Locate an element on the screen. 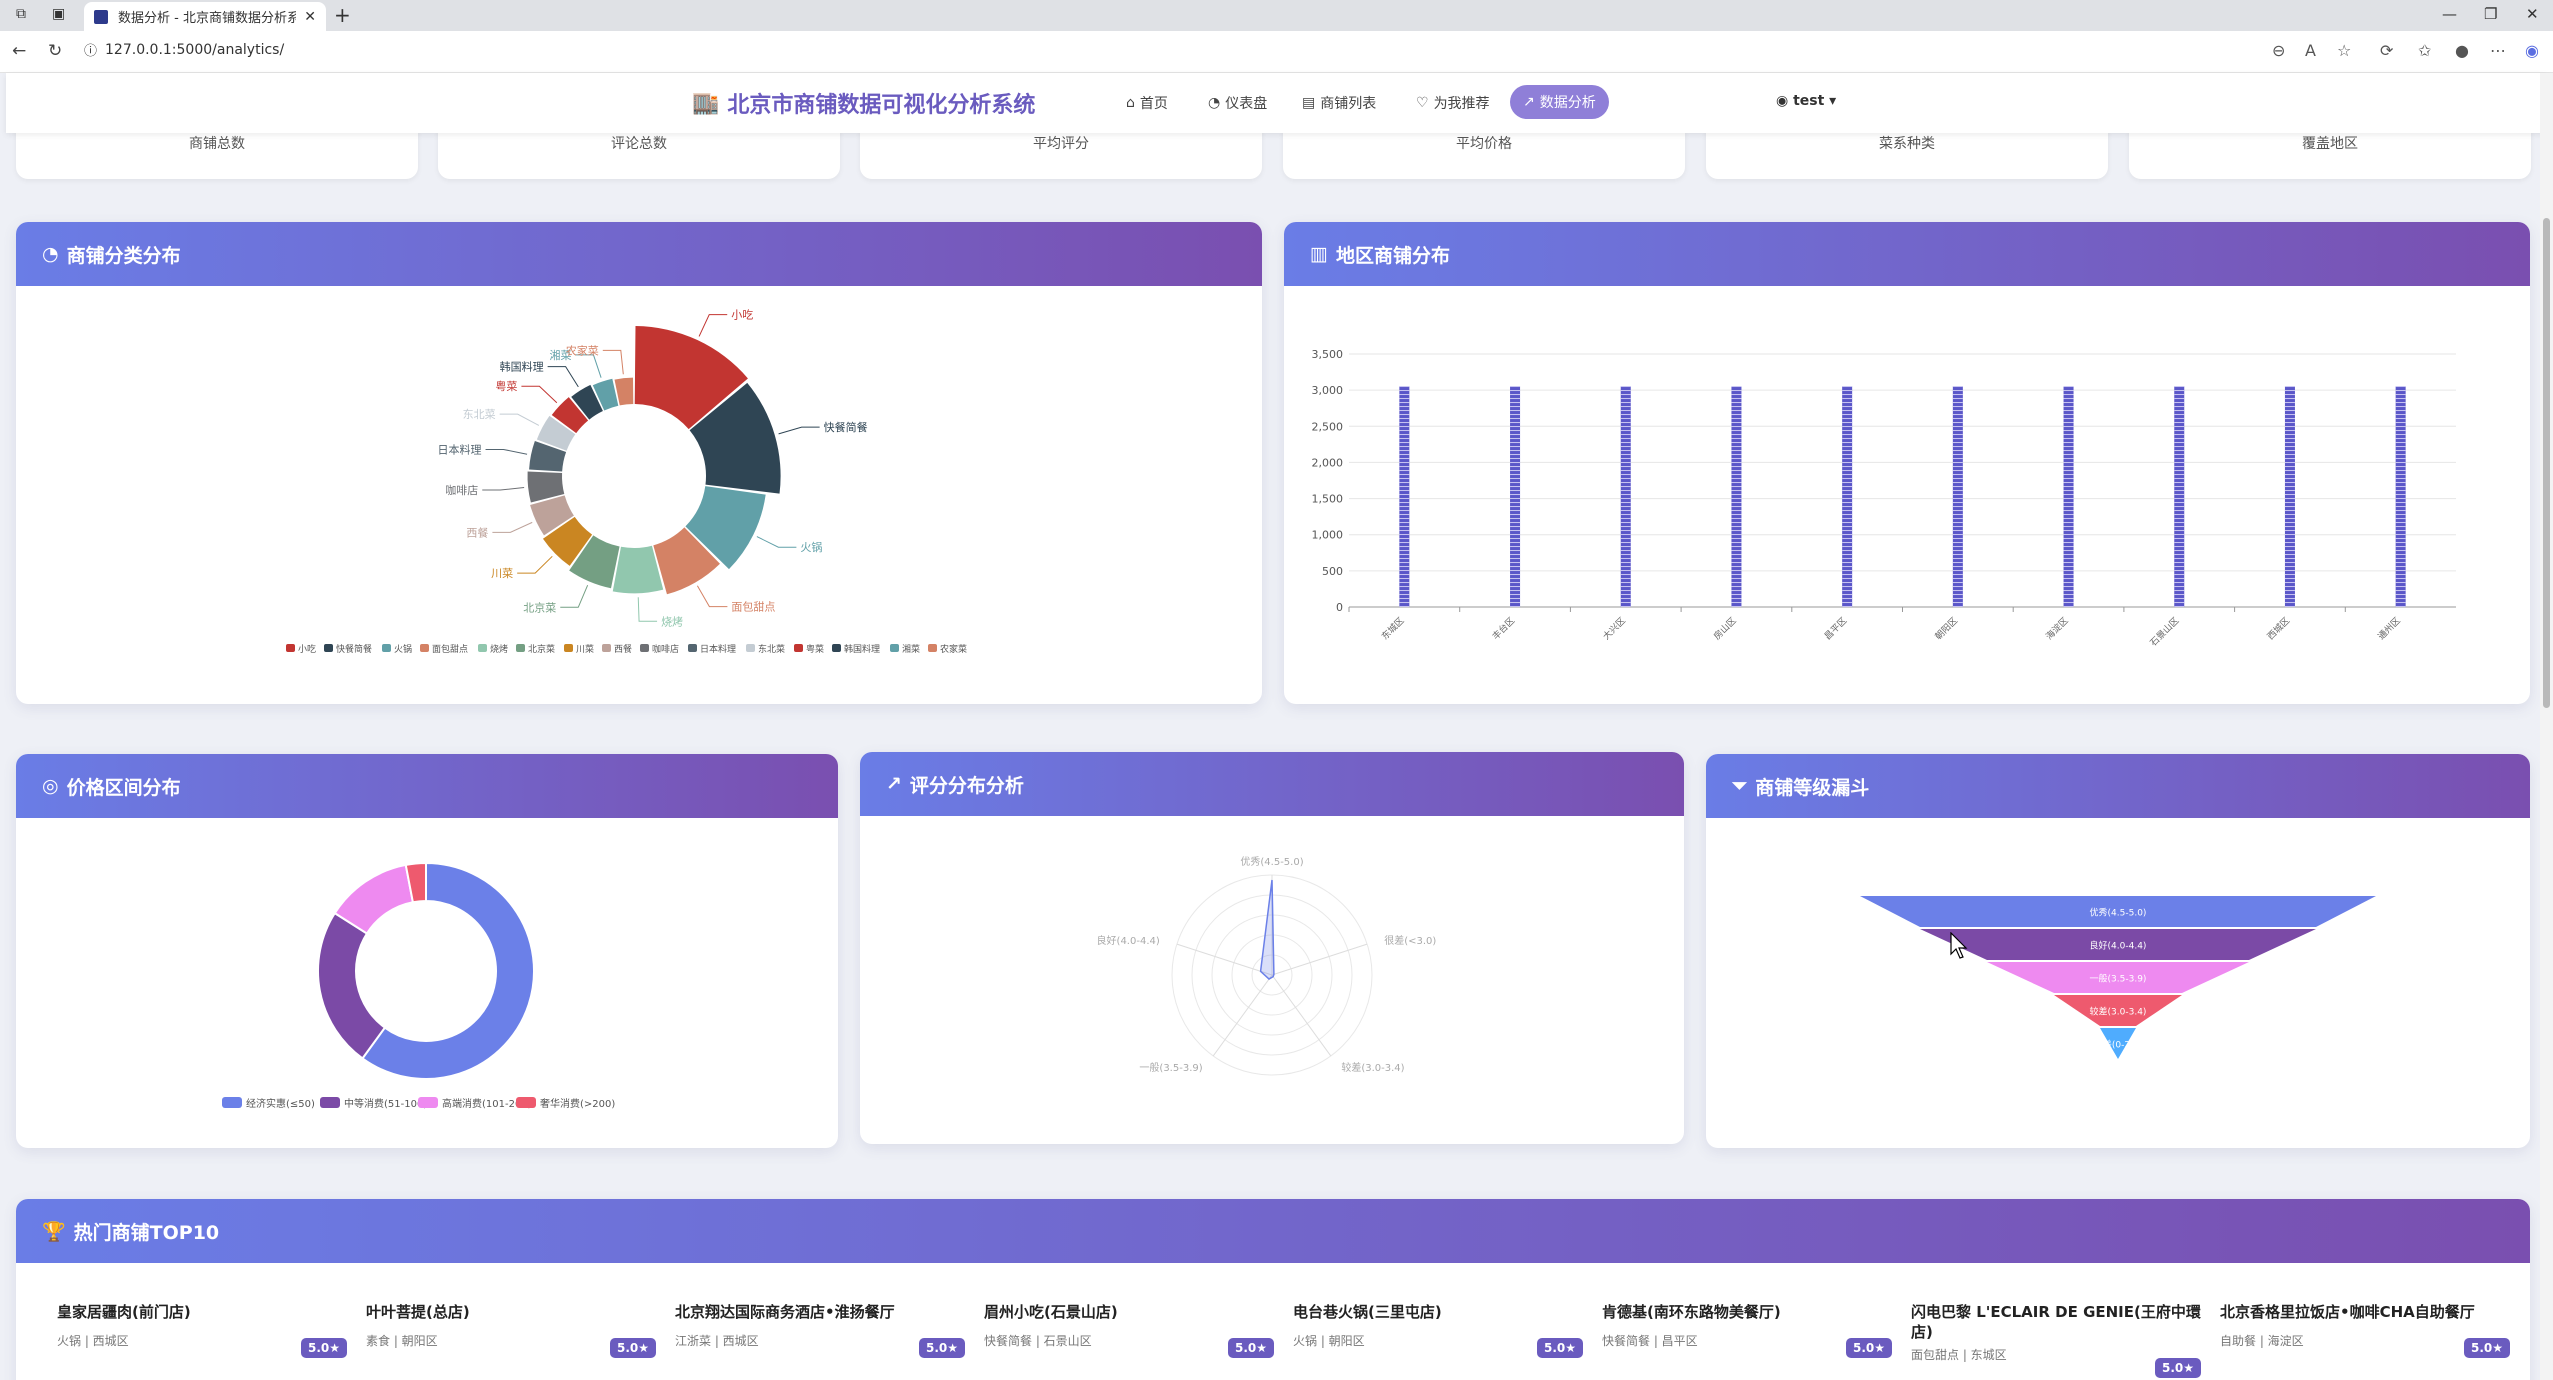 This screenshot has height=1380, width=2553. close-tab-icon: ✕ is located at coordinates (310, 17).